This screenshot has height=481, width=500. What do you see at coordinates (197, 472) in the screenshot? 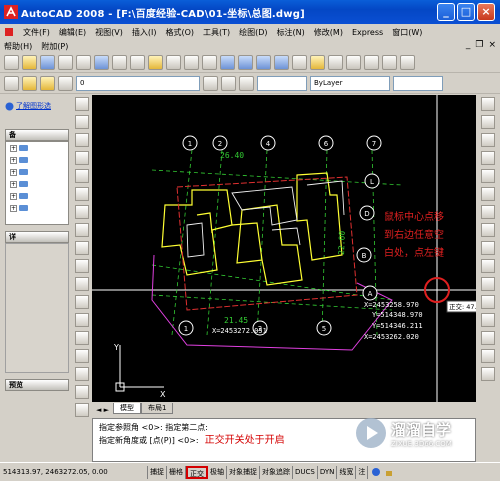
I see `ortho-toggle: 正交` at bounding box center [197, 472].